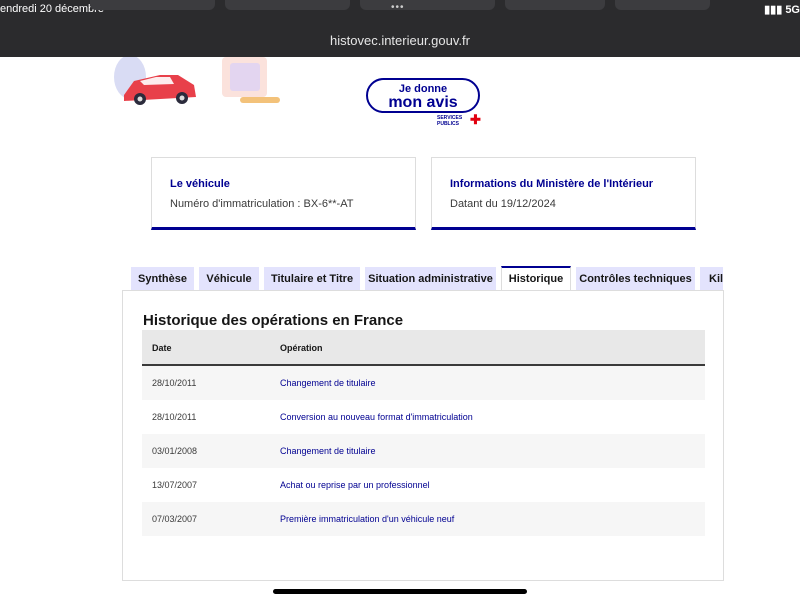 The width and height of the screenshot is (800, 600). What do you see at coordinates (430, 279) in the screenshot?
I see `tab-situation-administrative: Situation administrative` at bounding box center [430, 279].